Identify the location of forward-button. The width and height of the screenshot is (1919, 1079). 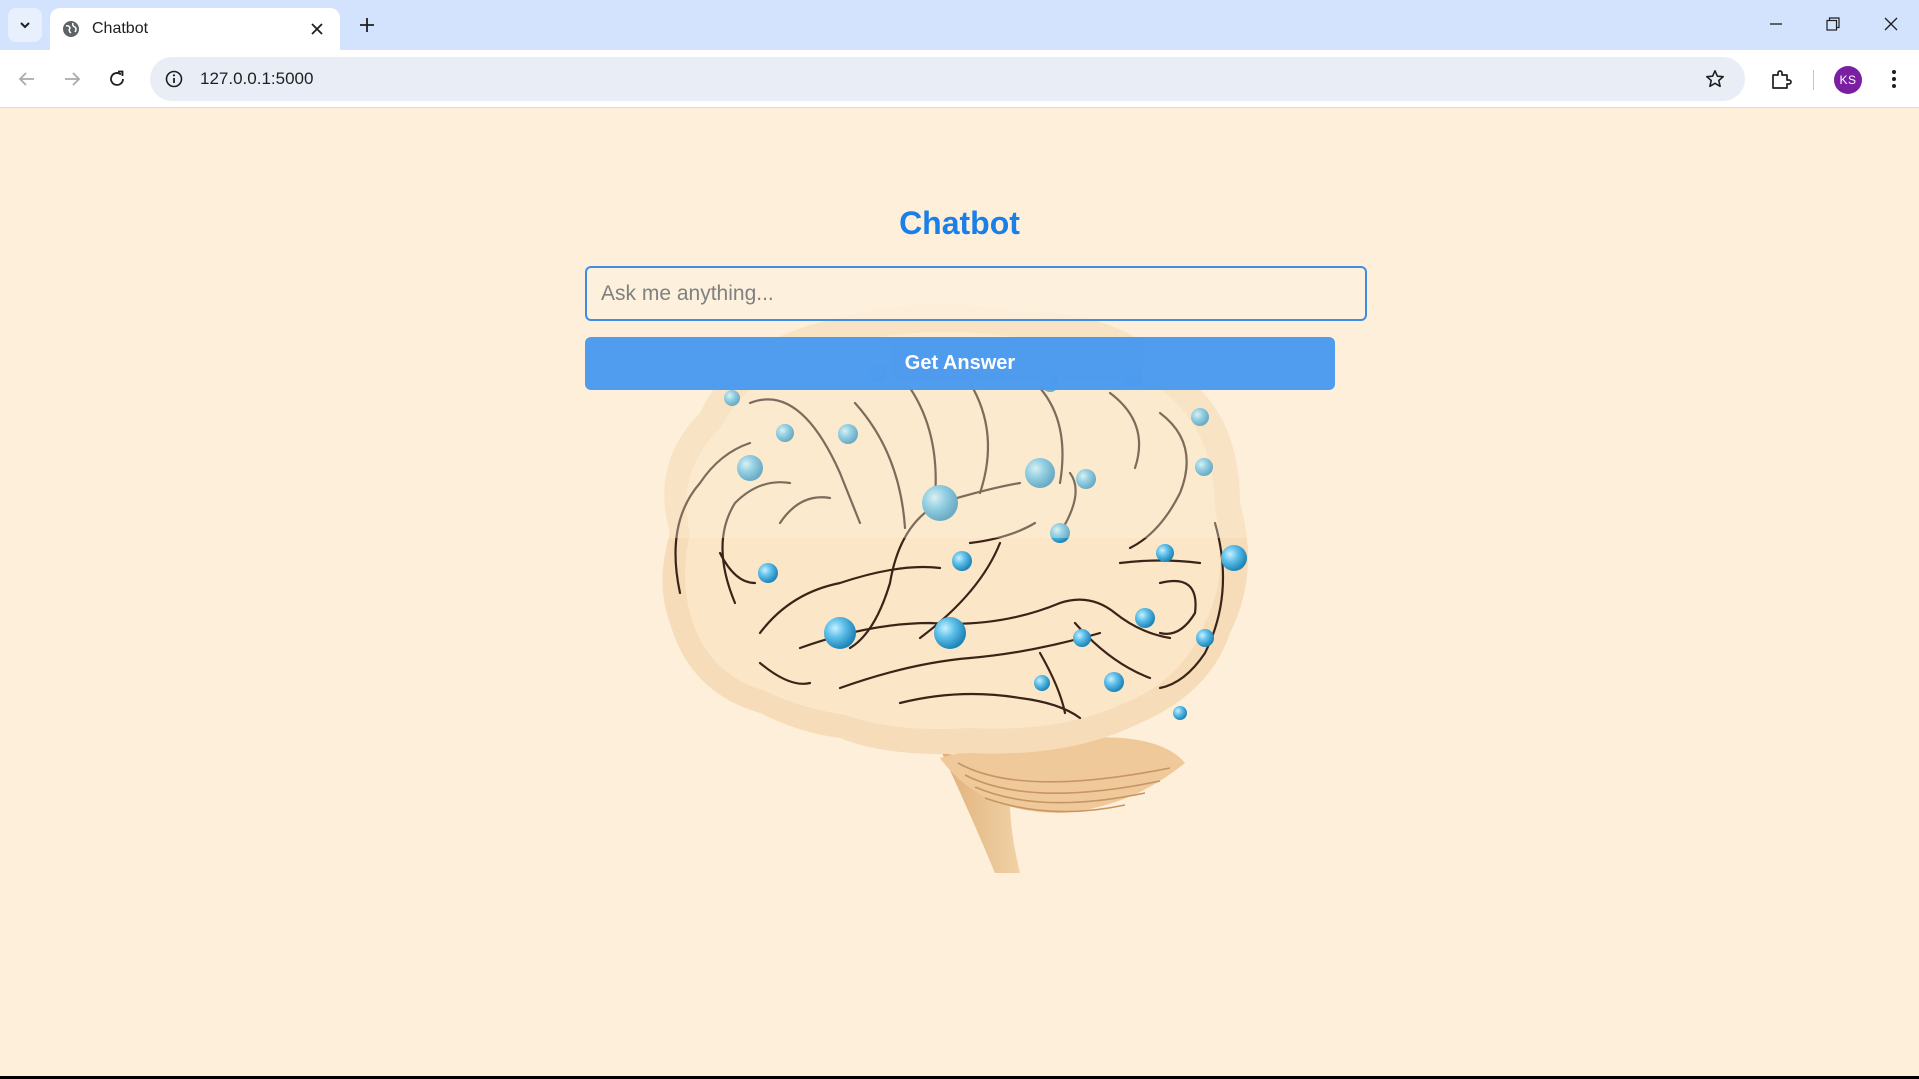
(72, 79).